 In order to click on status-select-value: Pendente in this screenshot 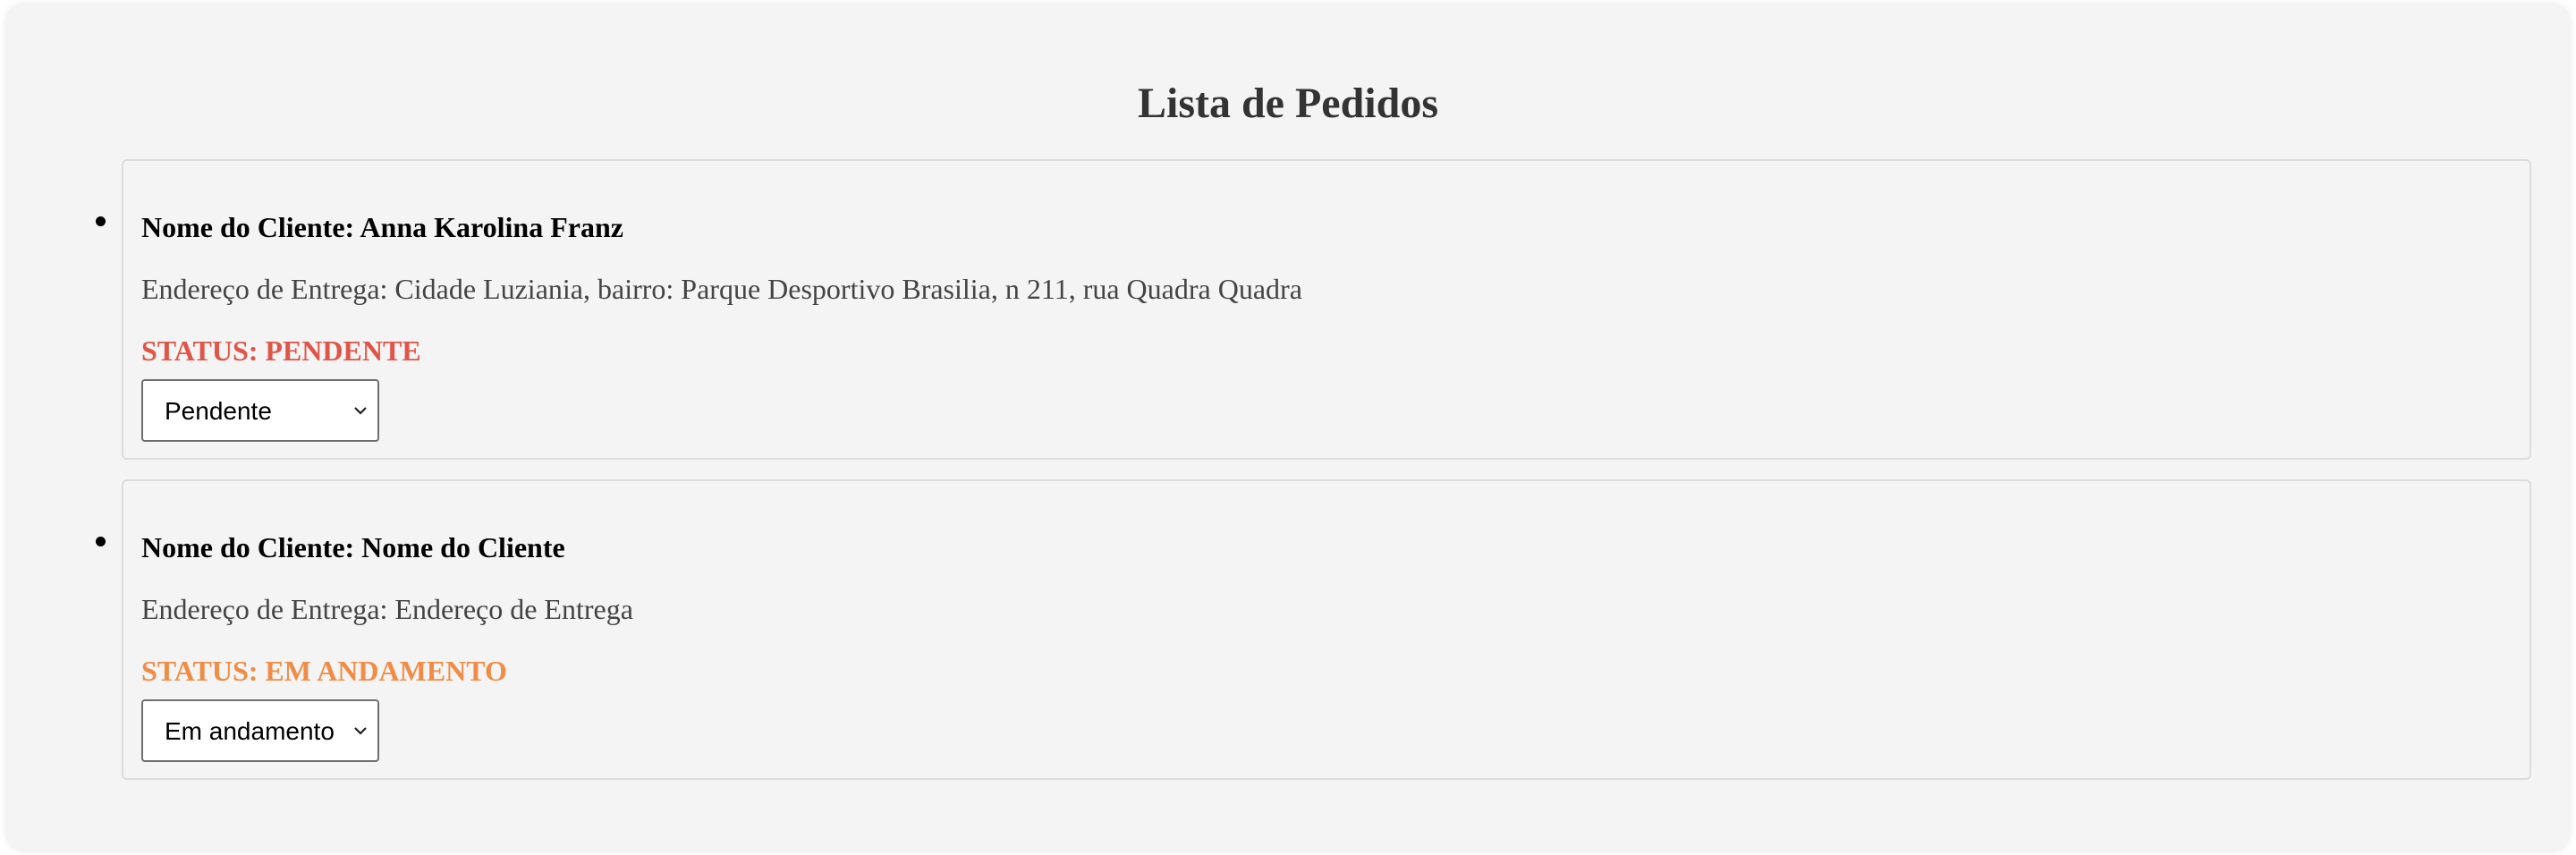, I will do `click(218, 411)`.